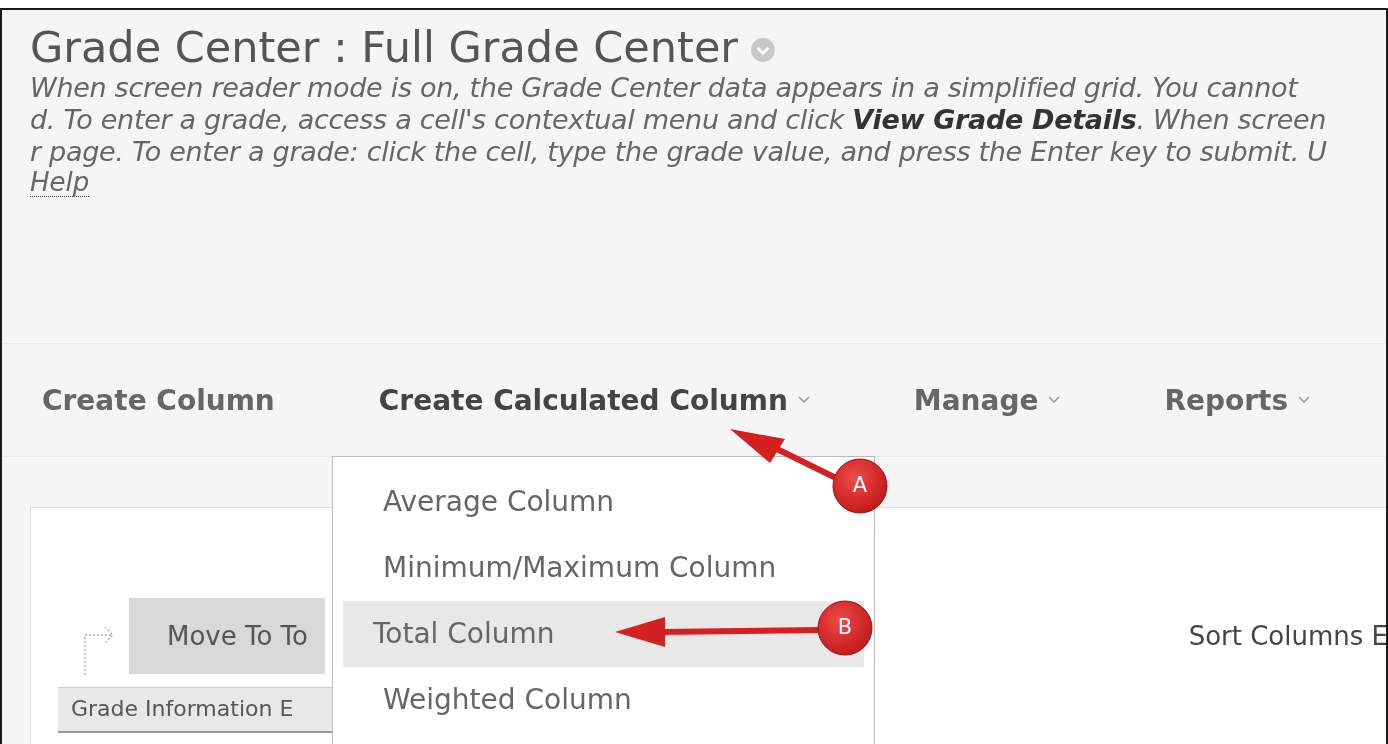 The image size is (1388, 744). Describe the element at coordinates (679, 120) in the screenshot. I see `description-text: d. To enter a grade, access a cell's contextual menu and click View Grade Details. When screen` at that location.